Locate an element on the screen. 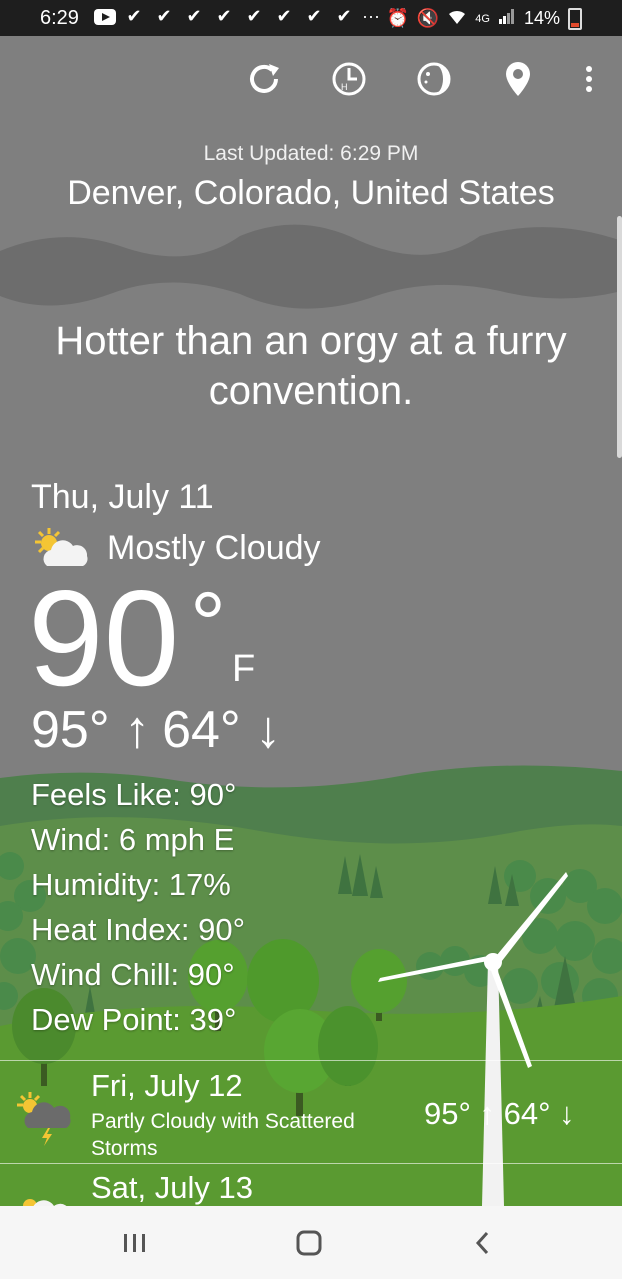  moon-icon is located at coordinates (434, 79).